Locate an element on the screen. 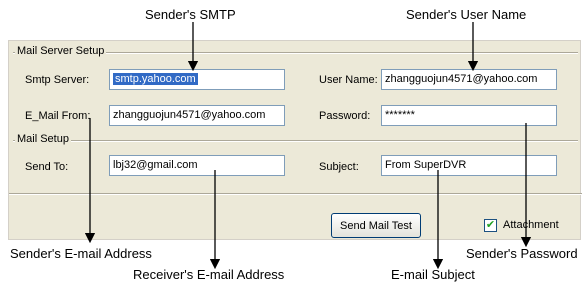 The height and width of the screenshot is (285, 583). annotation-senders-email-address: Sender's E-mail Address is located at coordinates (81, 253).